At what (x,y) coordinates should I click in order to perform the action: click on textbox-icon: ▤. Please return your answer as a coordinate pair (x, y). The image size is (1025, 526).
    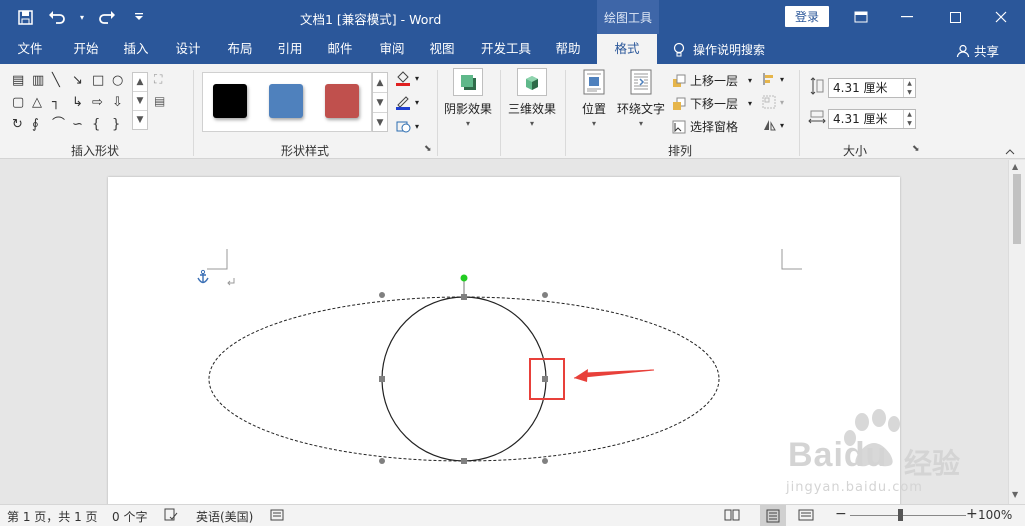
    Looking at the image, I should click on (18, 81).